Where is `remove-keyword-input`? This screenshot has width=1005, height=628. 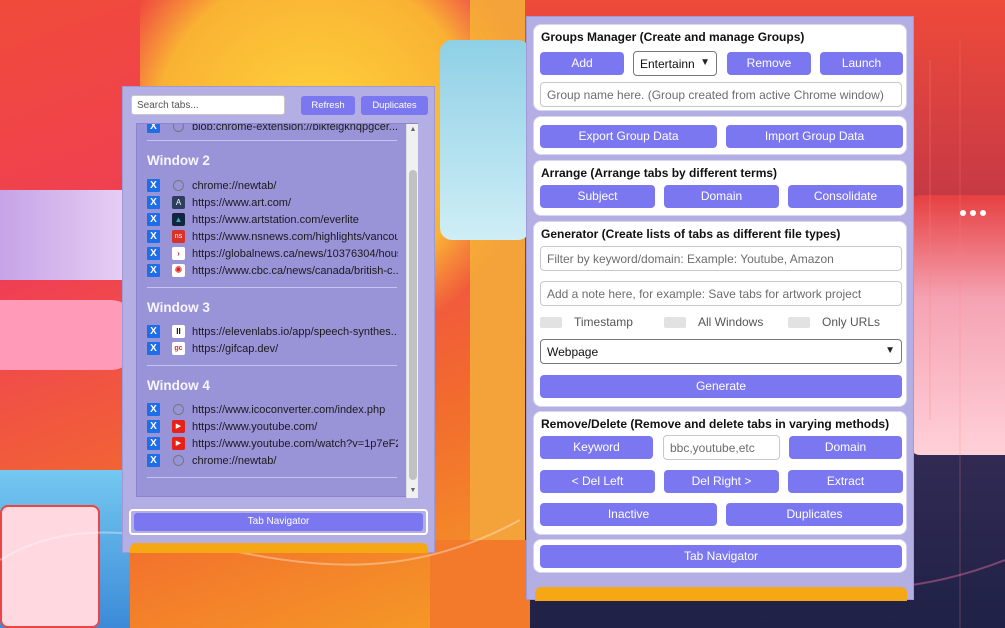 remove-keyword-input is located at coordinates (721, 447).